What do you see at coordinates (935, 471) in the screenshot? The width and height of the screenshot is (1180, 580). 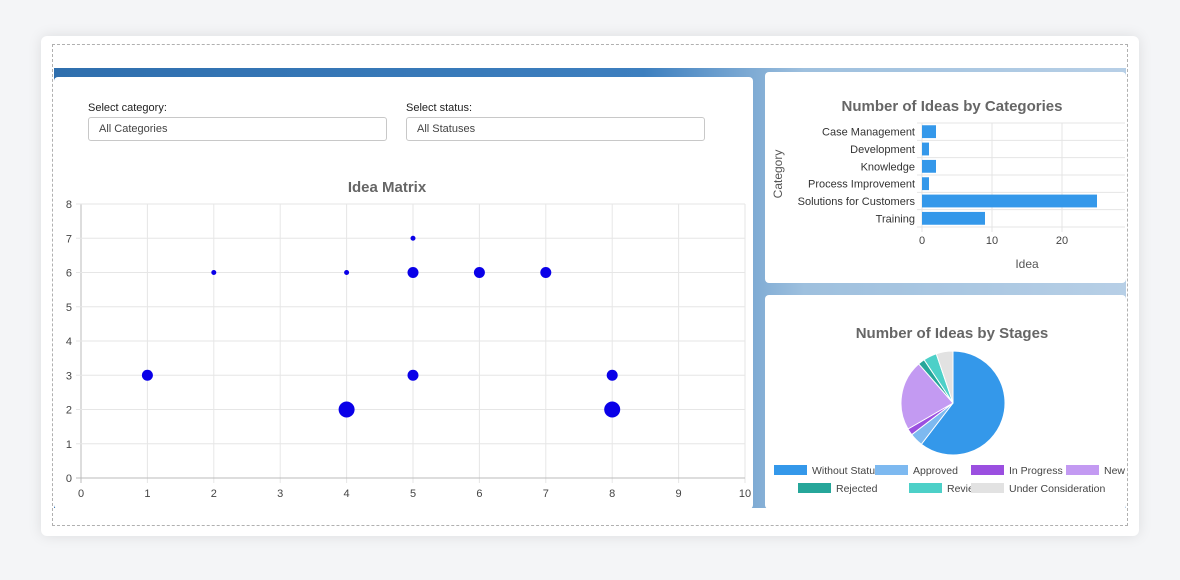 I see `legend-label: Approved` at bounding box center [935, 471].